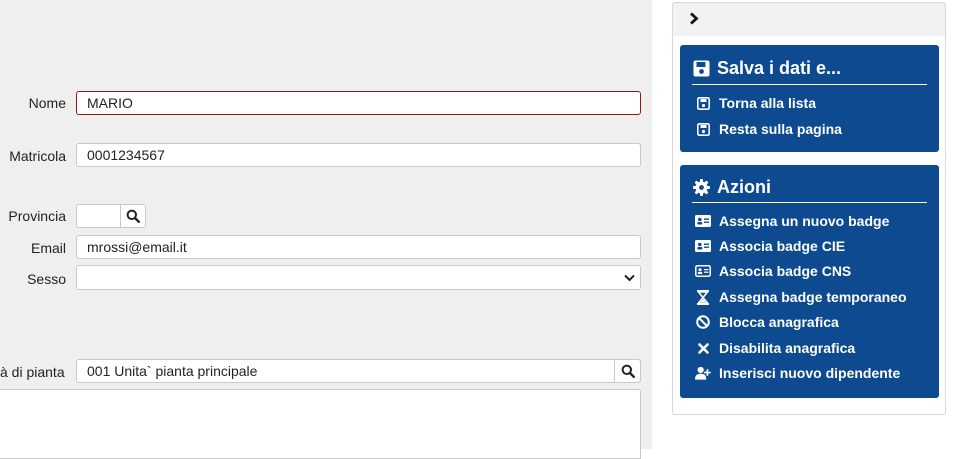  I want to click on provincia-search-button, so click(133, 216).